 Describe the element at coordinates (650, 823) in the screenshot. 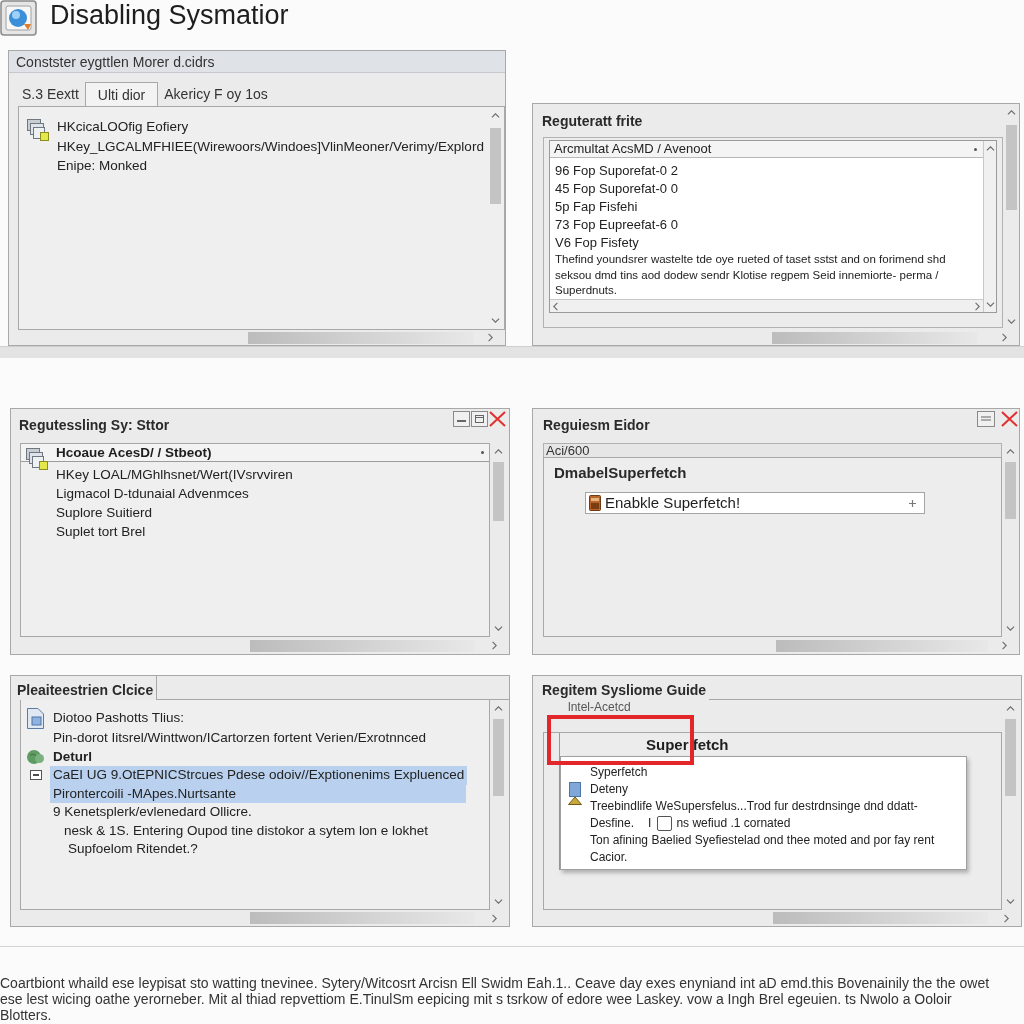

I see `marker-text: I` at that location.